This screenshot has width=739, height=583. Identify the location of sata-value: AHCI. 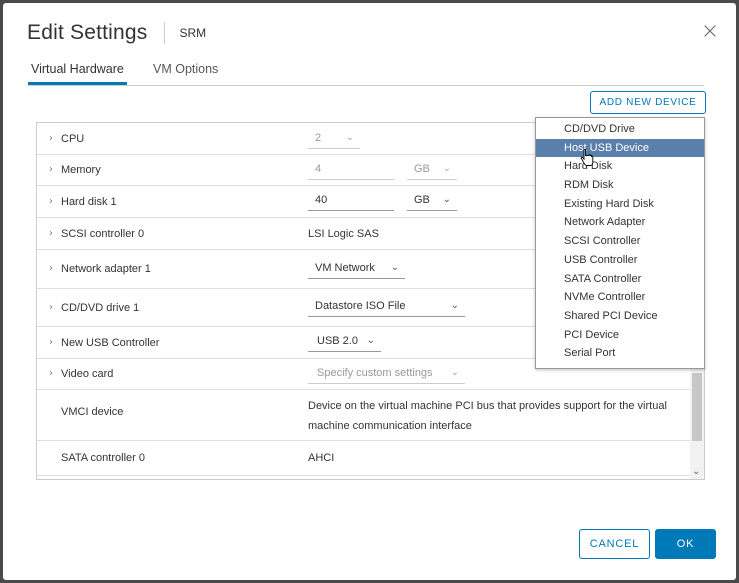
(321, 458).